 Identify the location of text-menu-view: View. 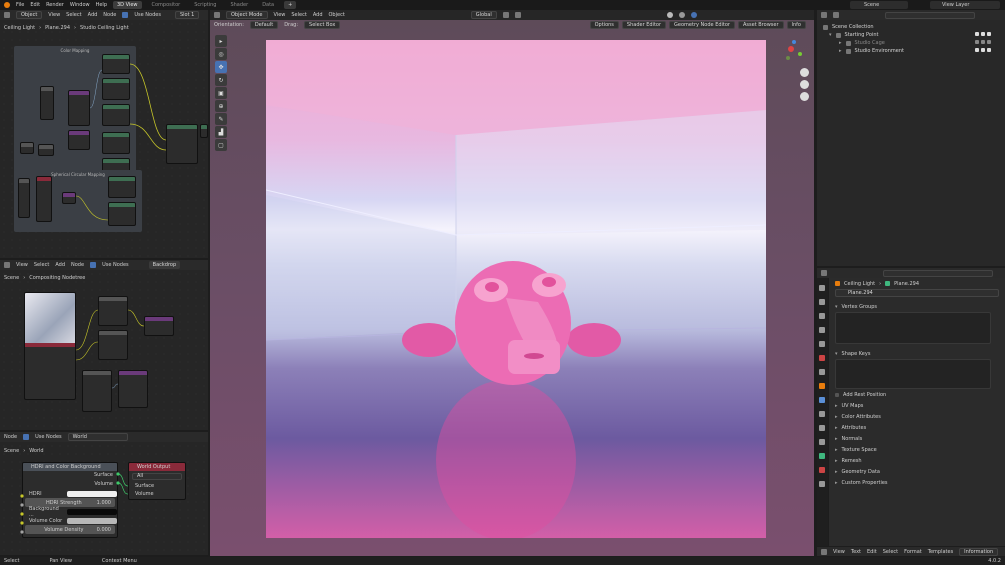
(839, 552).